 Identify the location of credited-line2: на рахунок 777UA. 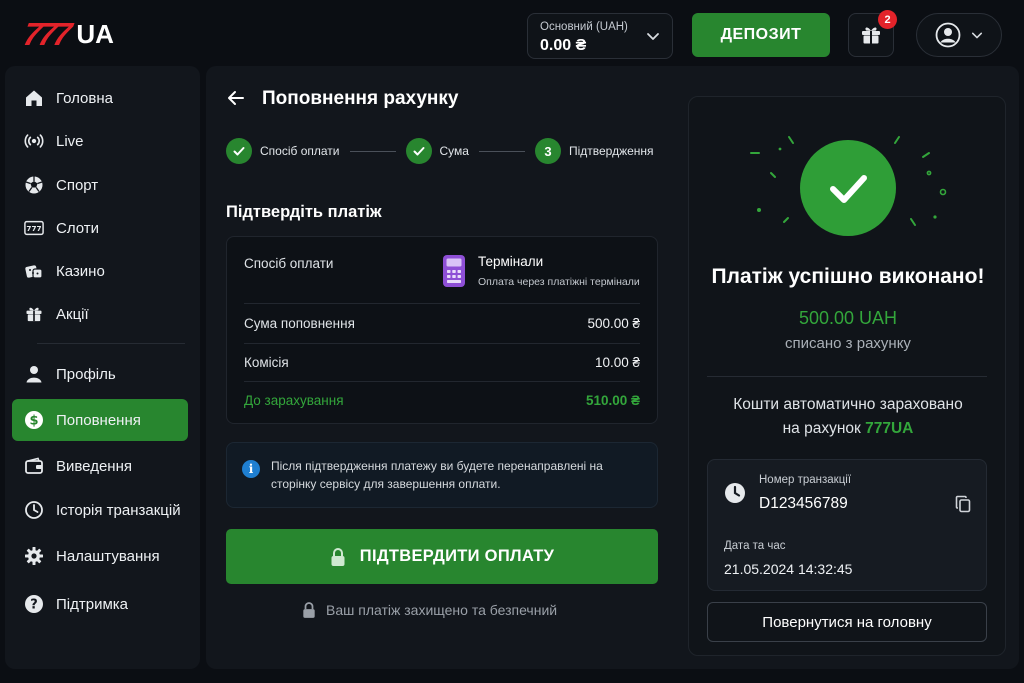
(848, 429).